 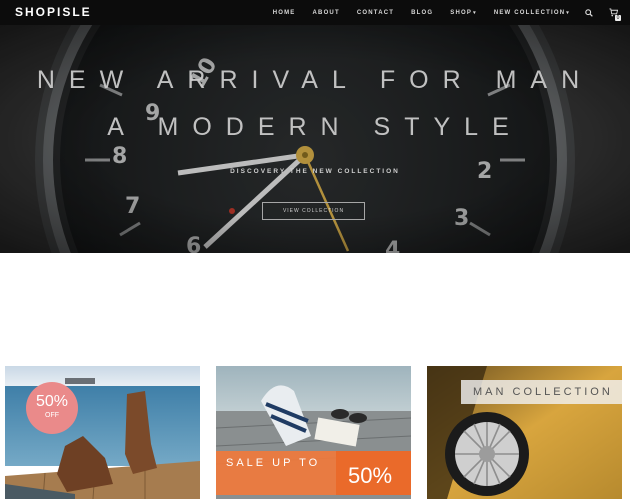 What do you see at coordinates (52, 415) in the screenshot?
I see `discount-off-label: OFF` at bounding box center [52, 415].